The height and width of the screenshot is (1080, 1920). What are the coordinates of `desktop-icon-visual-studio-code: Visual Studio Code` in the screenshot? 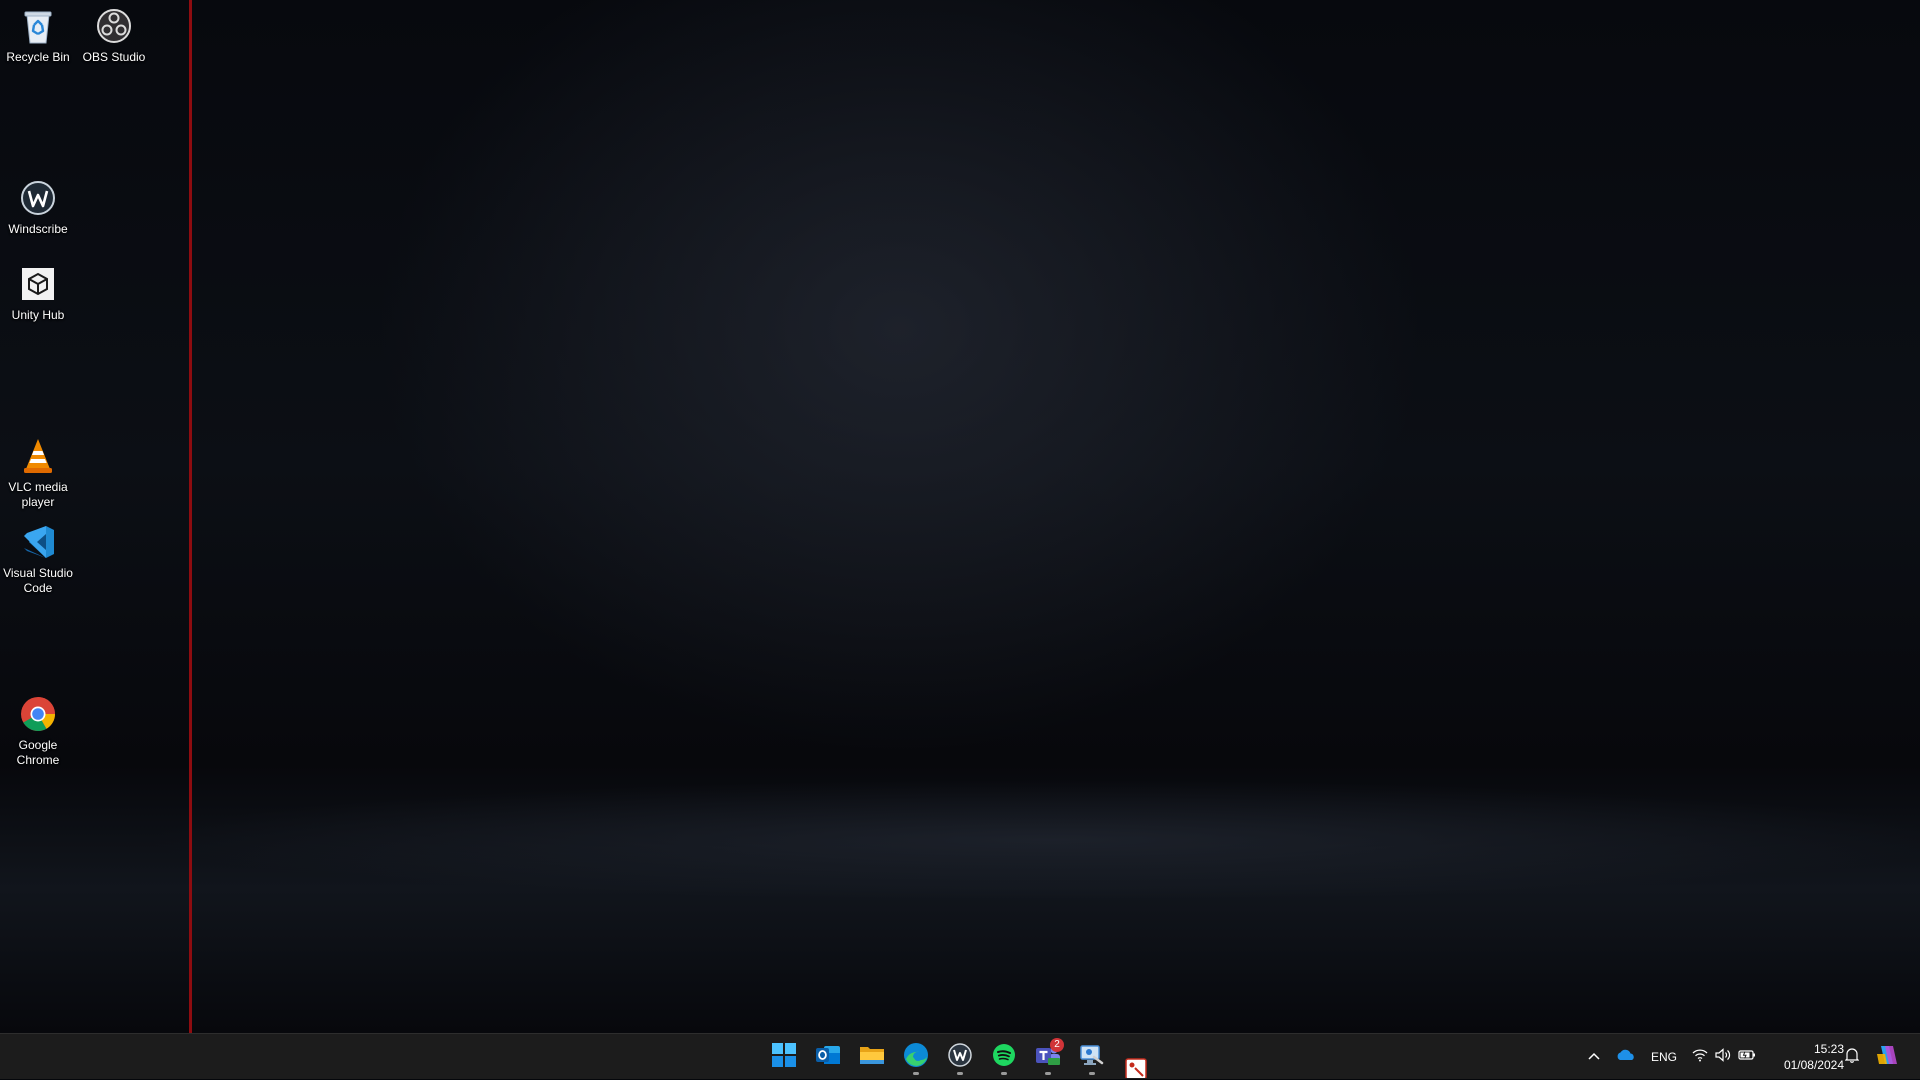 It's located at (38, 559).